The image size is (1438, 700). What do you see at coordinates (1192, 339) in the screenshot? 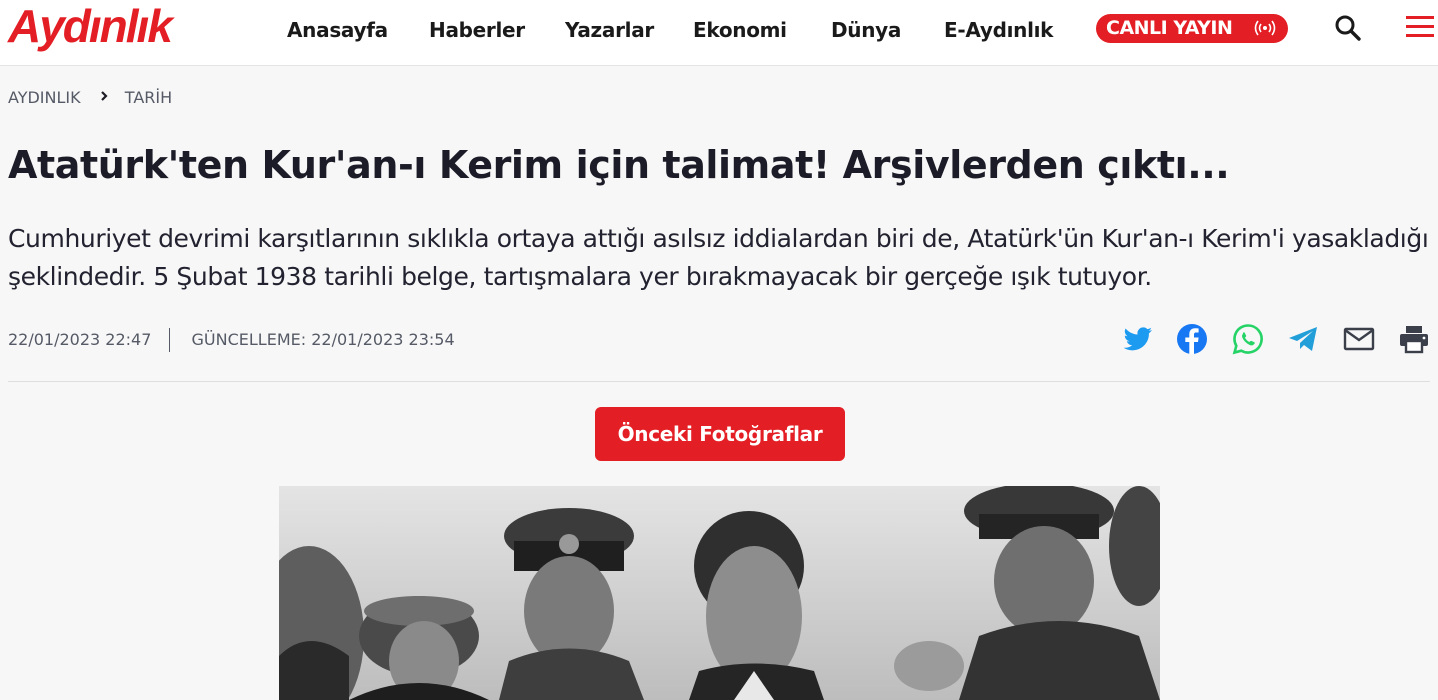
I see `facebook-icon` at bounding box center [1192, 339].